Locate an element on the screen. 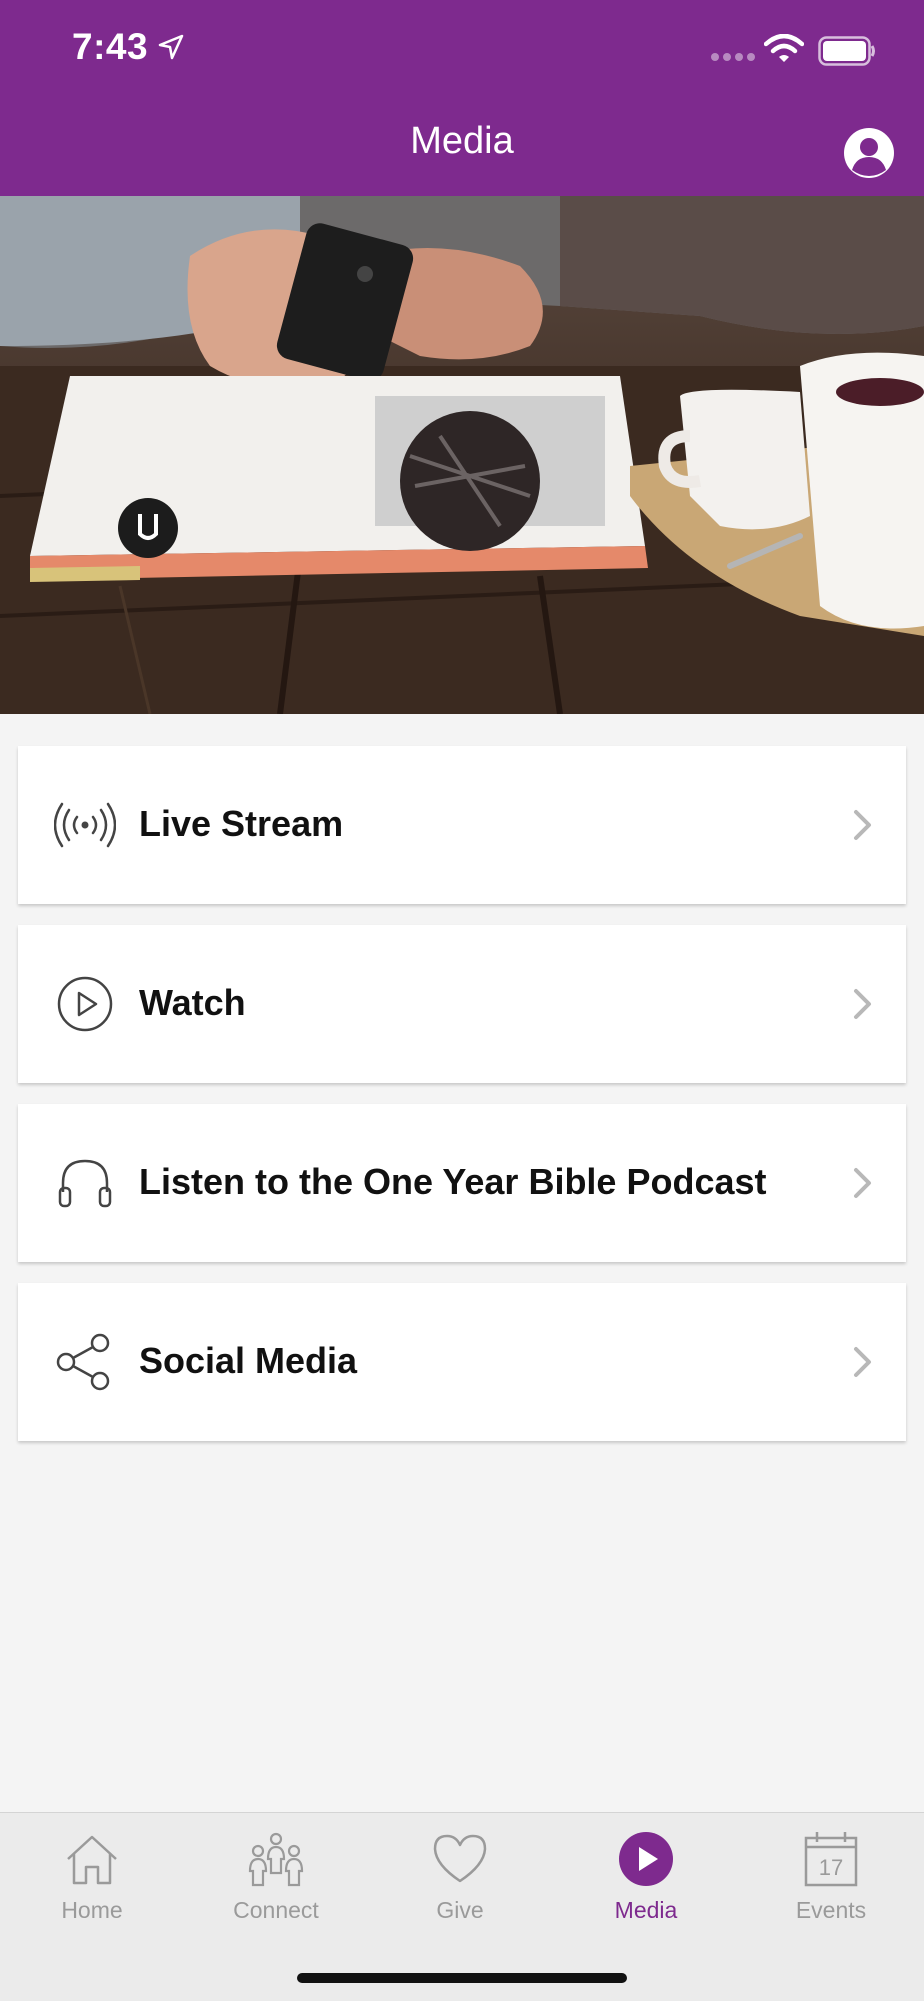  people-icon is located at coordinates (276, 1859).